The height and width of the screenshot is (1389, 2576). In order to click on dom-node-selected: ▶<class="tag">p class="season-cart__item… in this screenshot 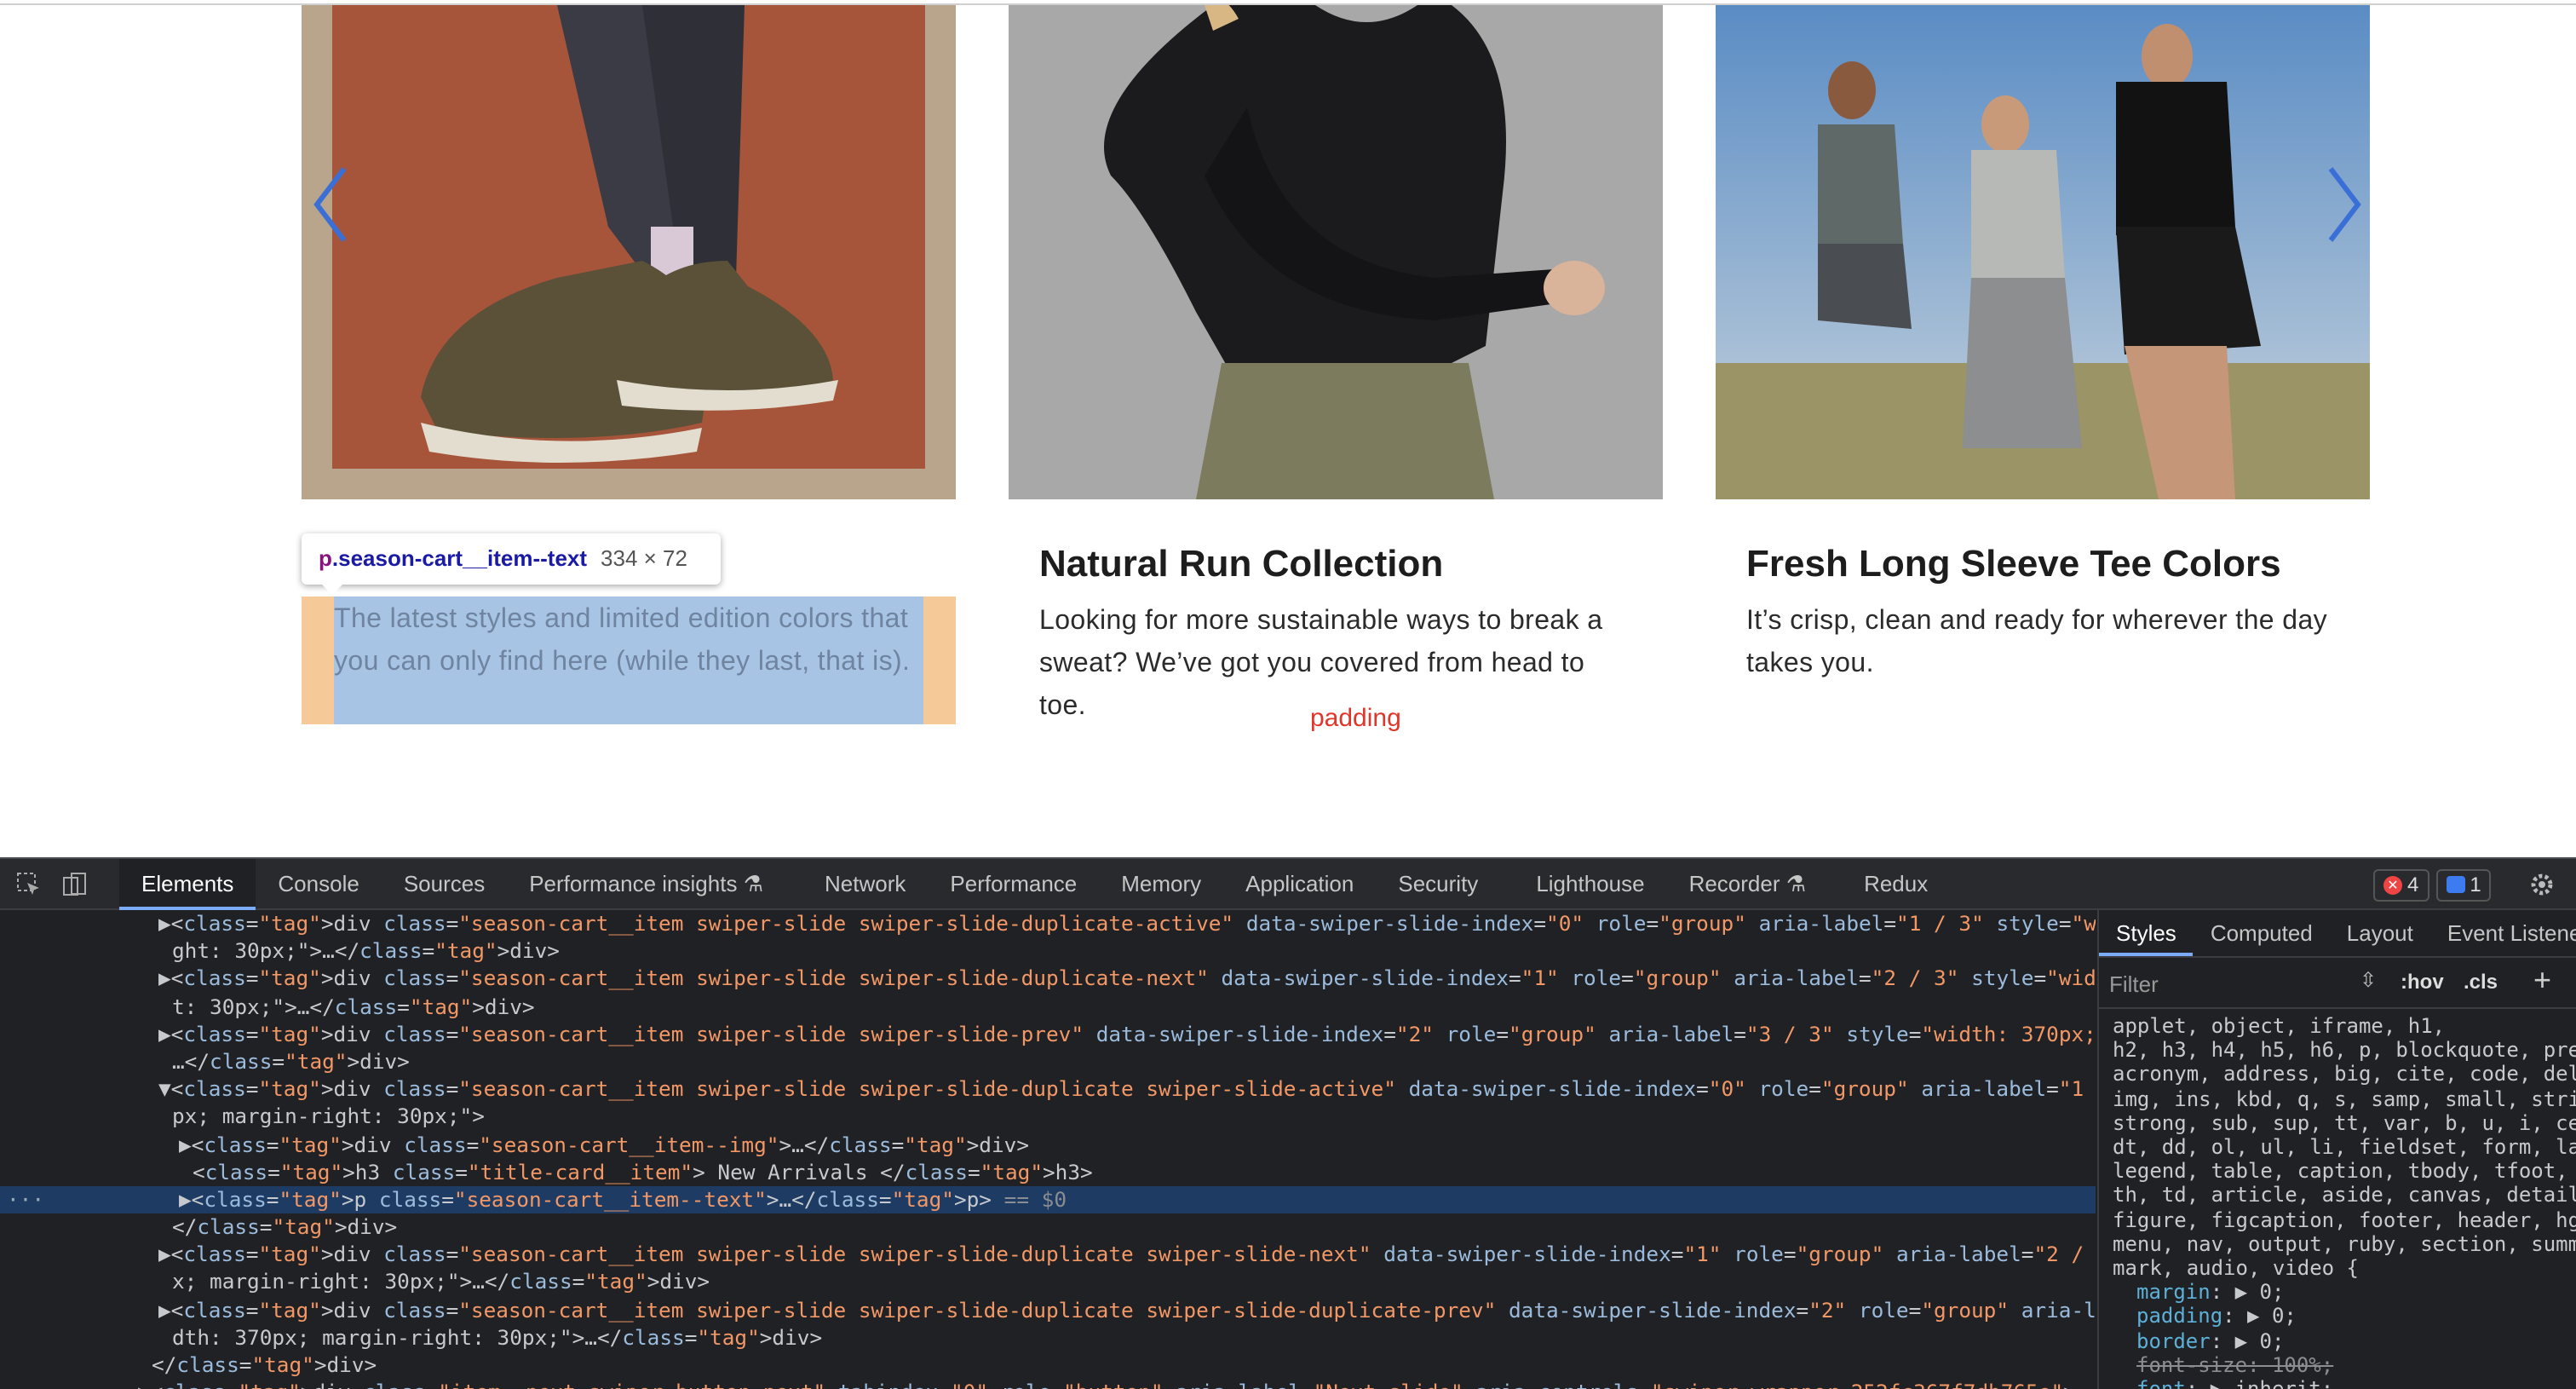, I will do `click(1048, 1199)`.